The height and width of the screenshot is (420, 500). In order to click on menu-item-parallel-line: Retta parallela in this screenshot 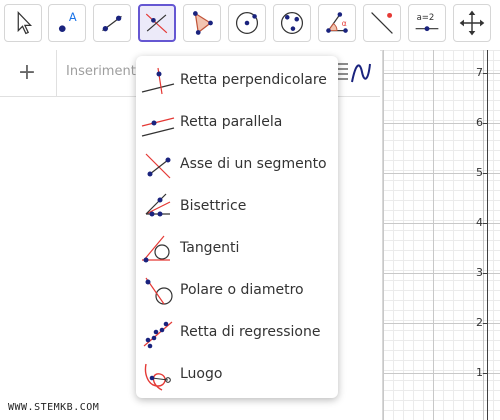, I will do `click(237, 123)`.